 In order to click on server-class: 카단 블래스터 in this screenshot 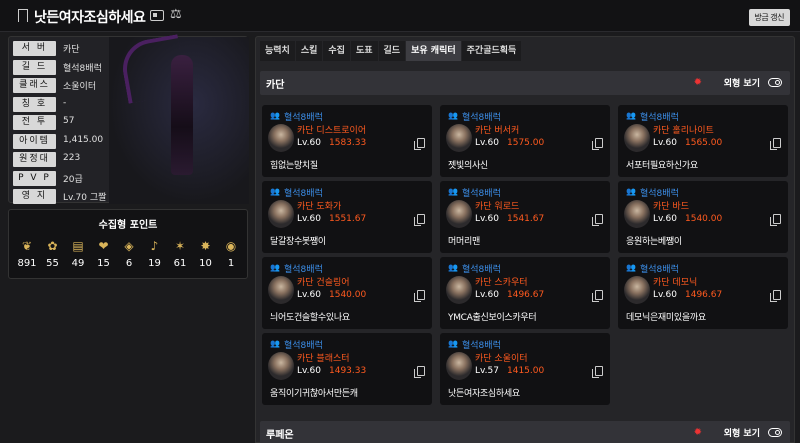, I will do `click(323, 359)`.